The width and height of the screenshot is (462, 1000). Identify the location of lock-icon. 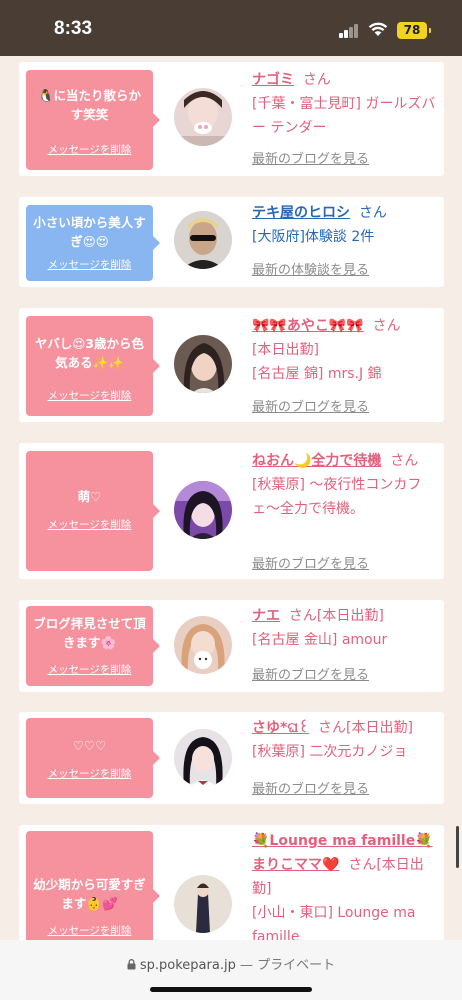
(131, 964).